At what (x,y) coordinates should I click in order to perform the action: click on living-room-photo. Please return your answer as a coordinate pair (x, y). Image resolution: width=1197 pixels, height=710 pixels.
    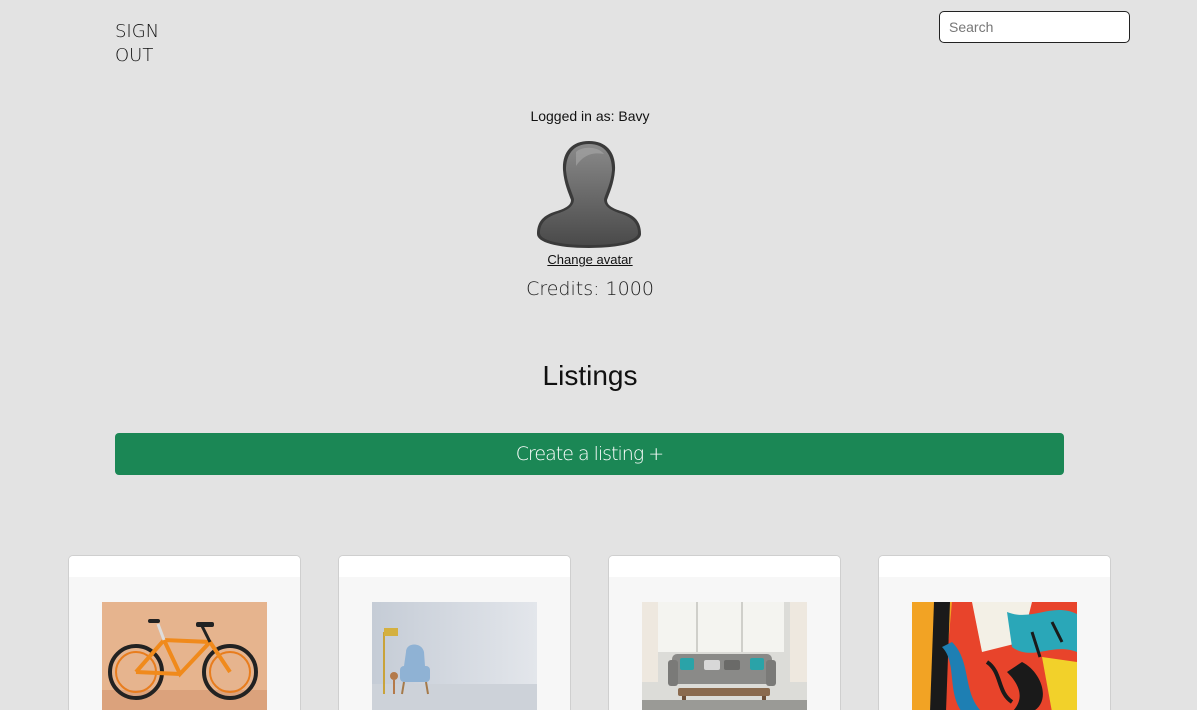
    Looking at the image, I should click on (724, 656).